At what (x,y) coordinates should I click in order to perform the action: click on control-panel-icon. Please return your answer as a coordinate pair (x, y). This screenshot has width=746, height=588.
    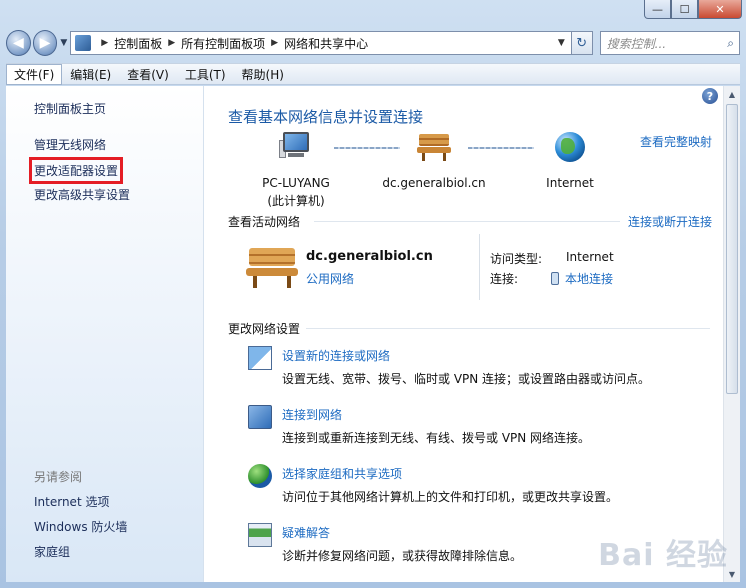
    Looking at the image, I should click on (83, 43).